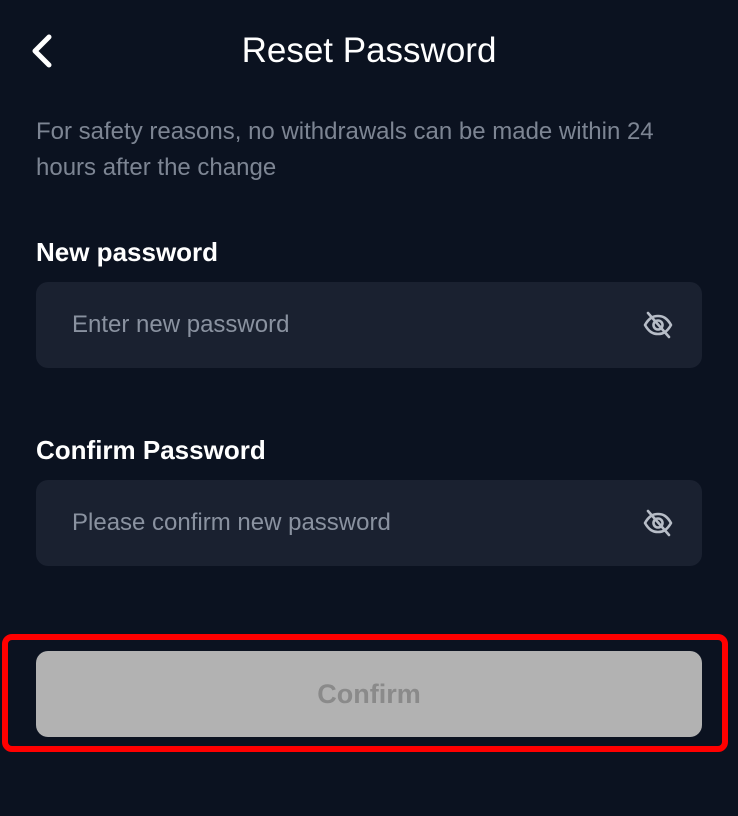 The image size is (738, 816). I want to click on header: Reset Password, so click(369, 50).